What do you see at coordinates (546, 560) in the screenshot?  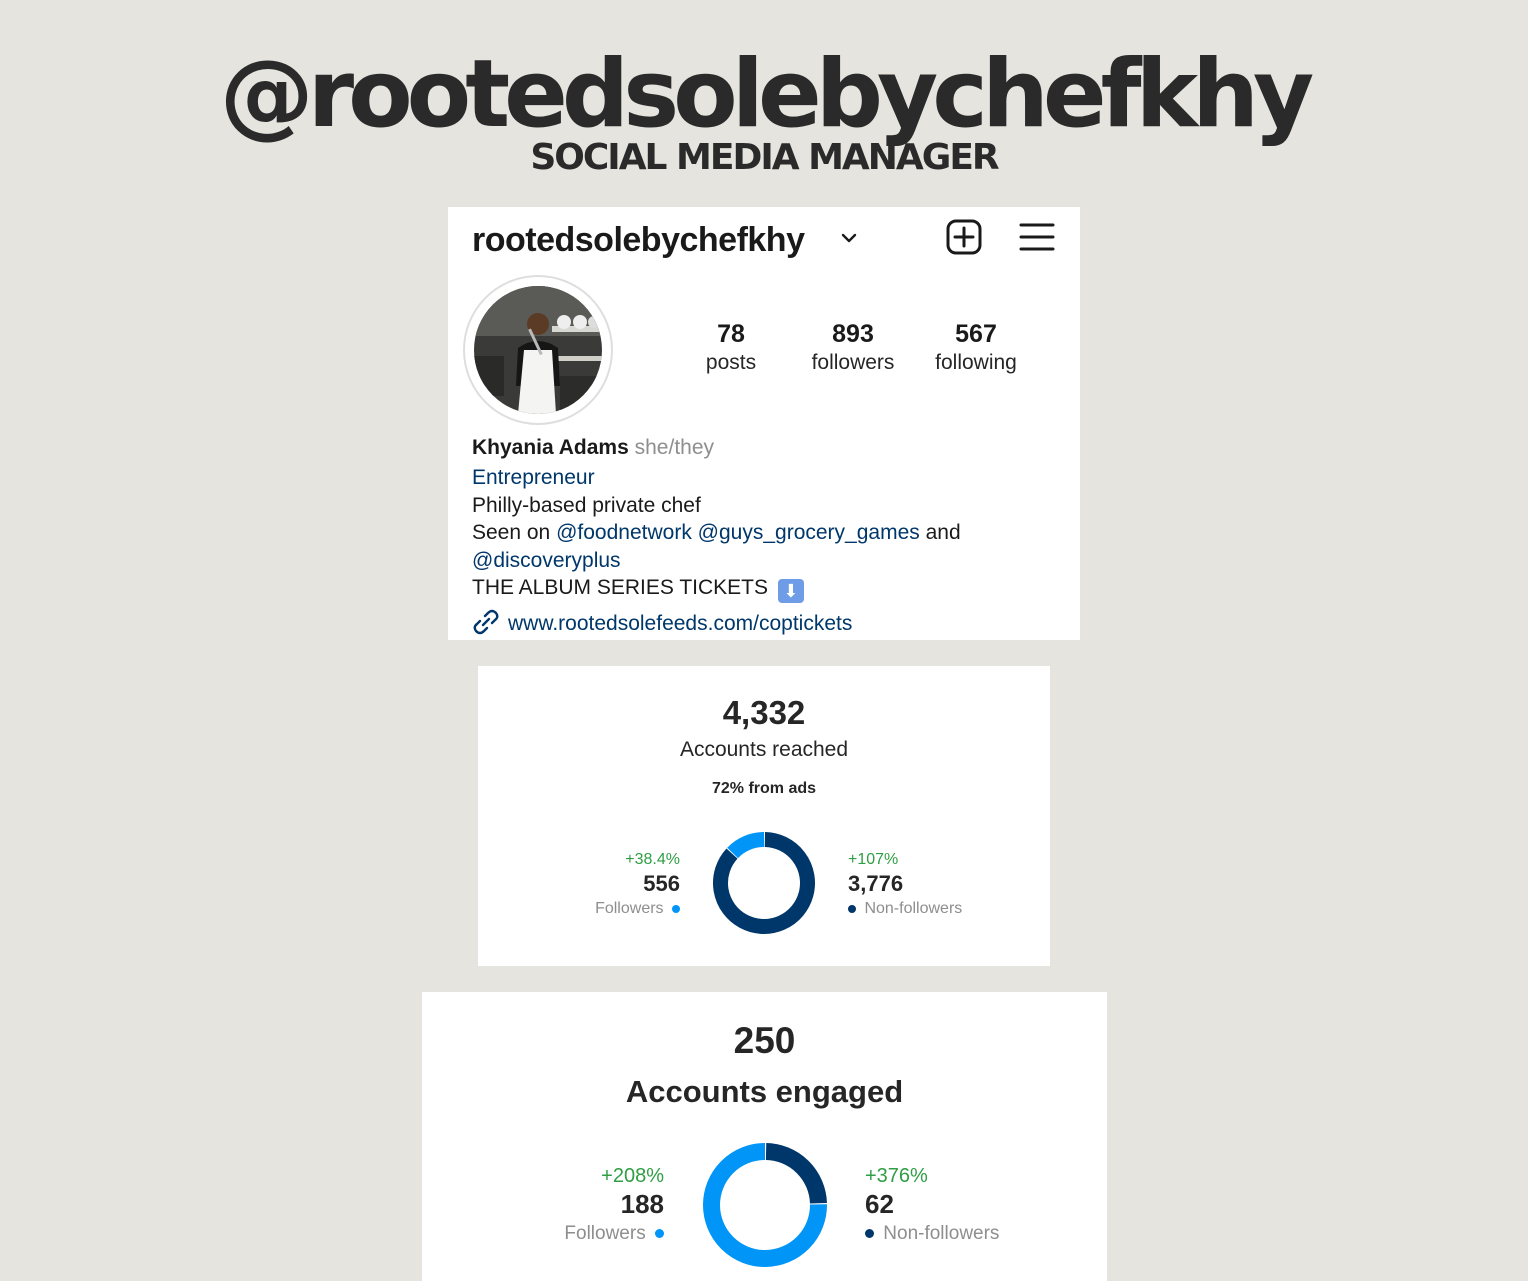 I see `mention-link: @discoveryplus` at bounding box center [546, 560].